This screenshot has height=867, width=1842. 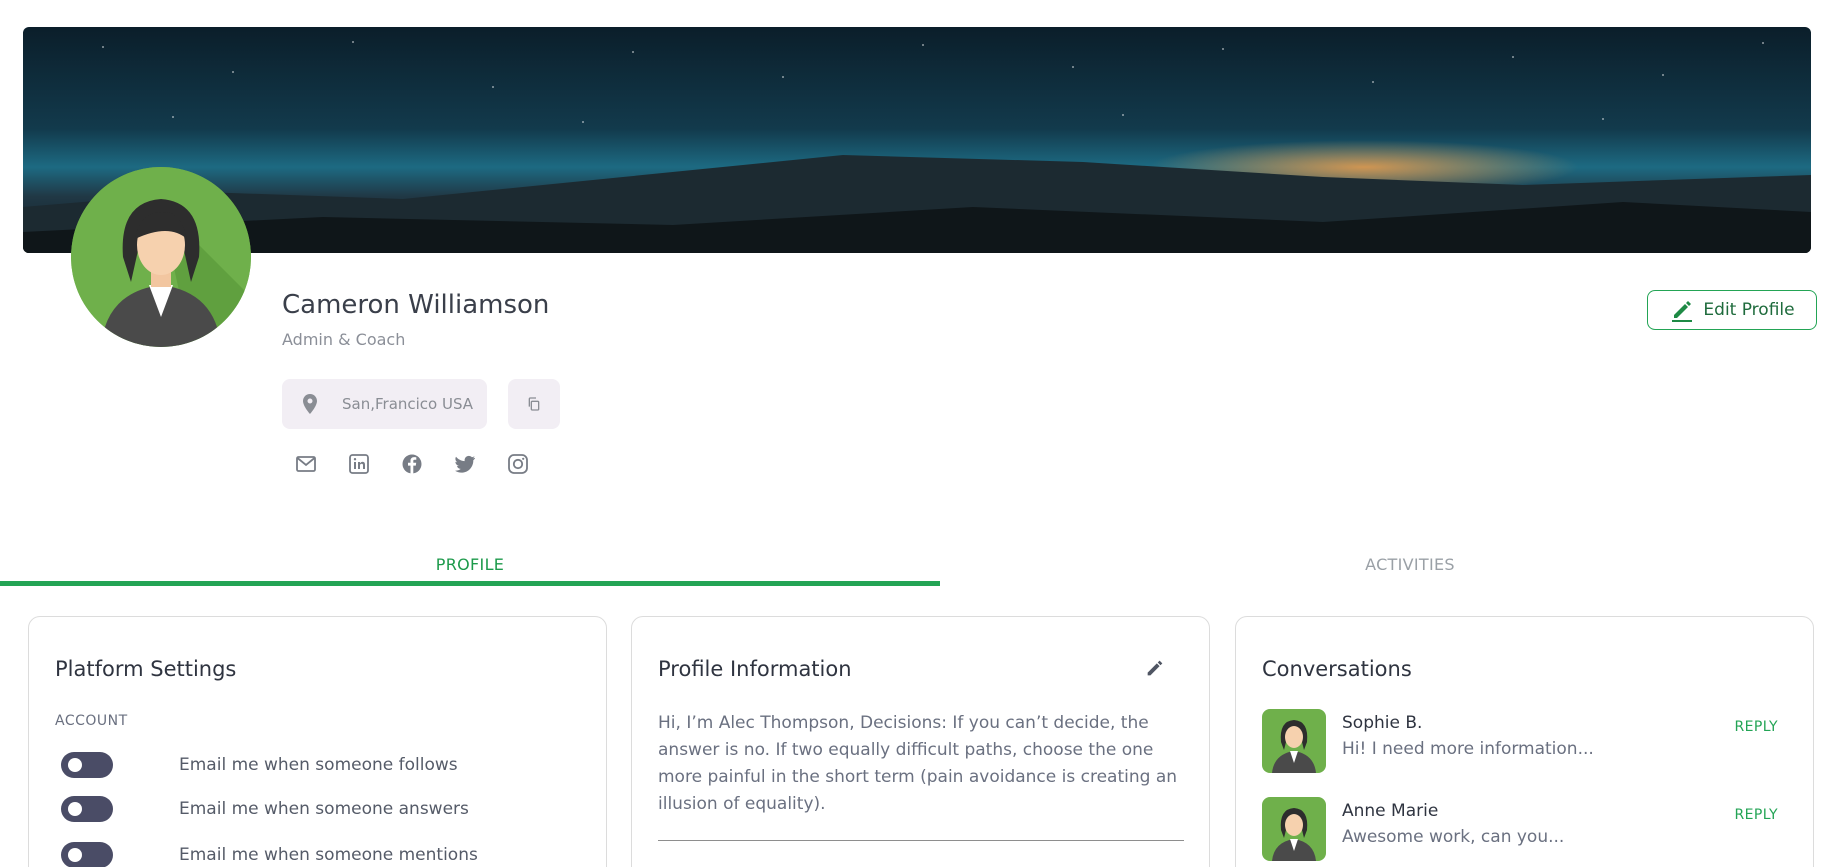 I want to click on follows-toggle, so click(x=87, y=765).